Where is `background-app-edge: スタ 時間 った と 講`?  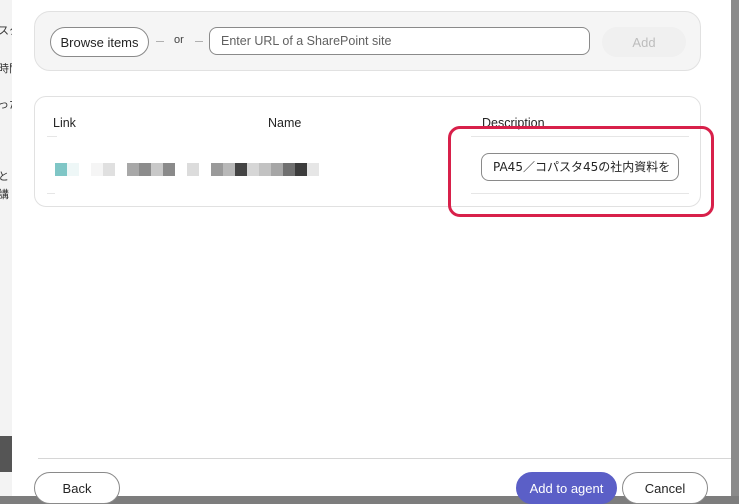 background-app-edge: スタ 時間 った と 講 is located at coordinates (6, 248).